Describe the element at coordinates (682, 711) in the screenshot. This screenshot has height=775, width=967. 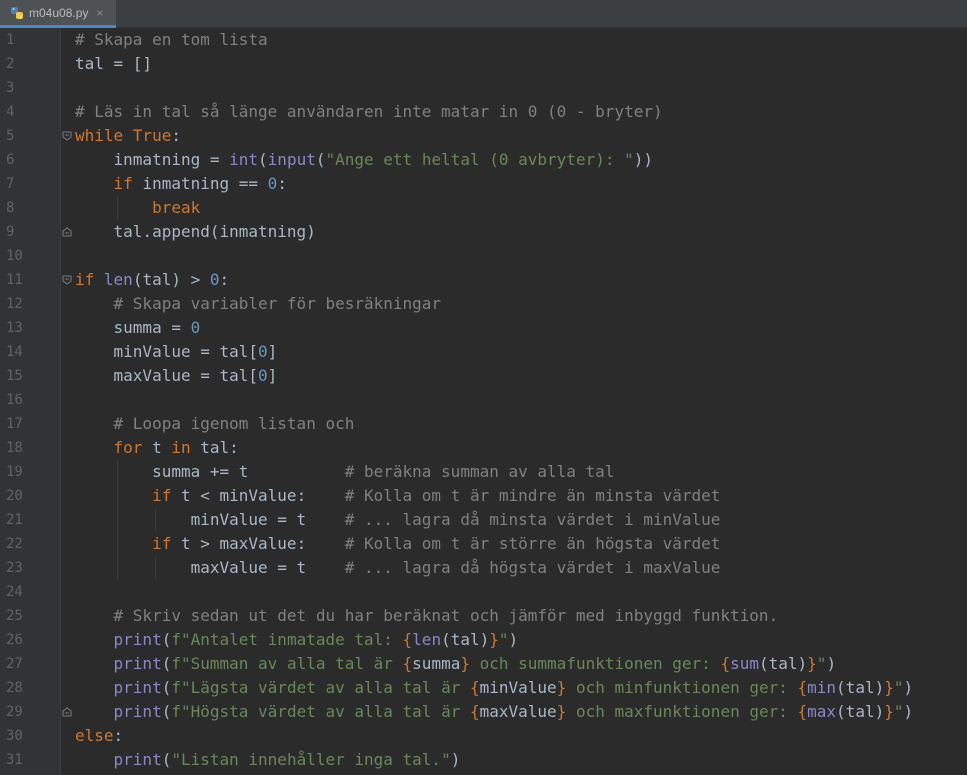
I see `code-token: och maxfunktionen ger:` at that location.